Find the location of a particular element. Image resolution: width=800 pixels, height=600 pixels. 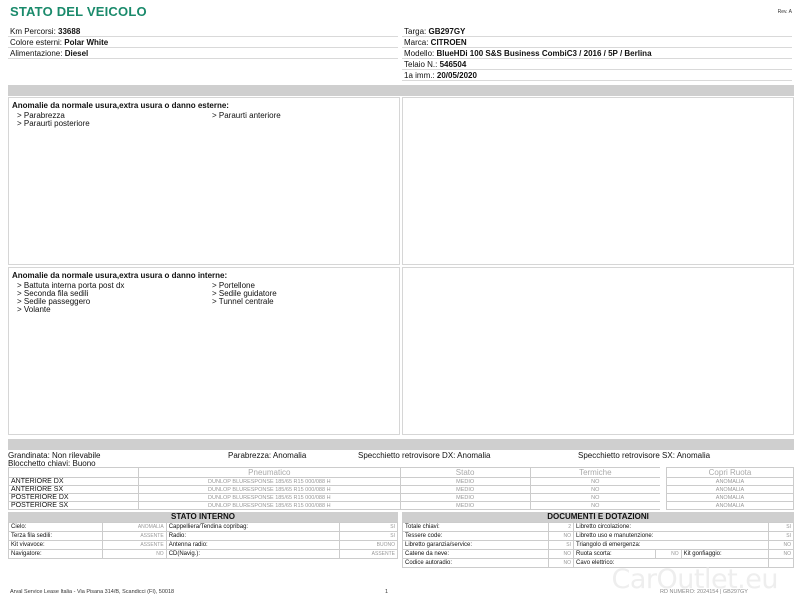

table-row: Totale chiavi: 2 Libretto circolazione: SI is located at coordinates (598, 527).